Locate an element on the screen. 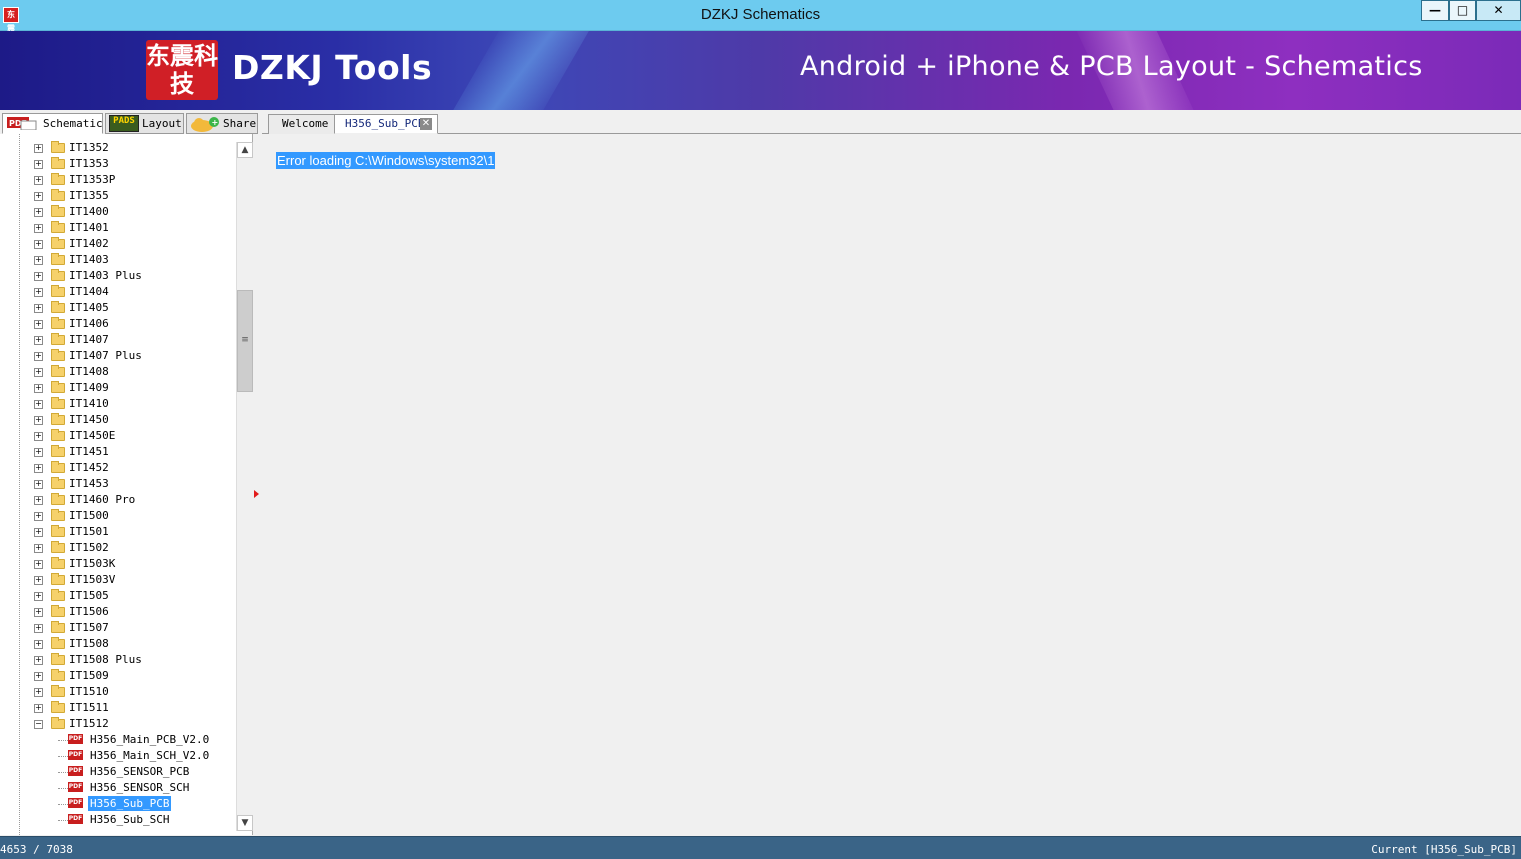  scroll-thumb: ≡ is located at coordinates (245, 341).